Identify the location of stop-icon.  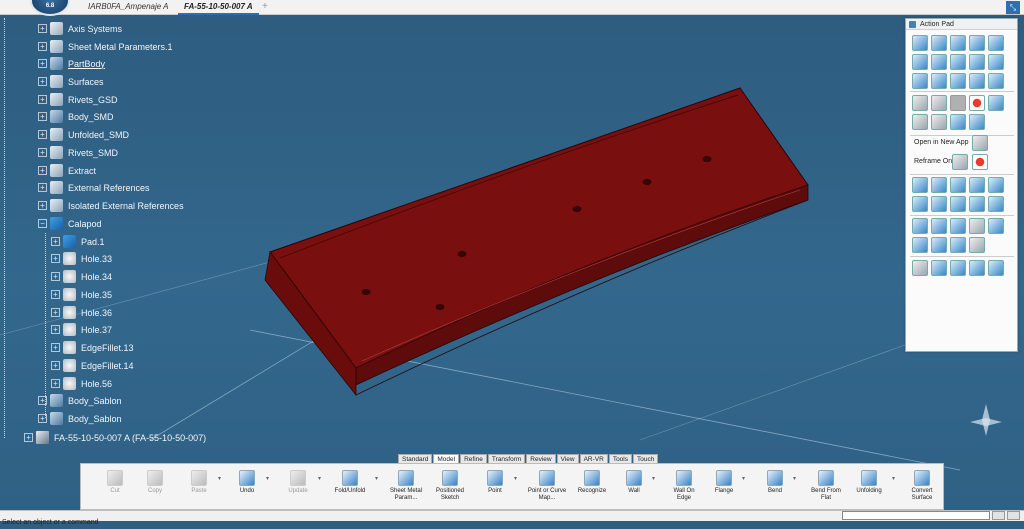
(958, 103).